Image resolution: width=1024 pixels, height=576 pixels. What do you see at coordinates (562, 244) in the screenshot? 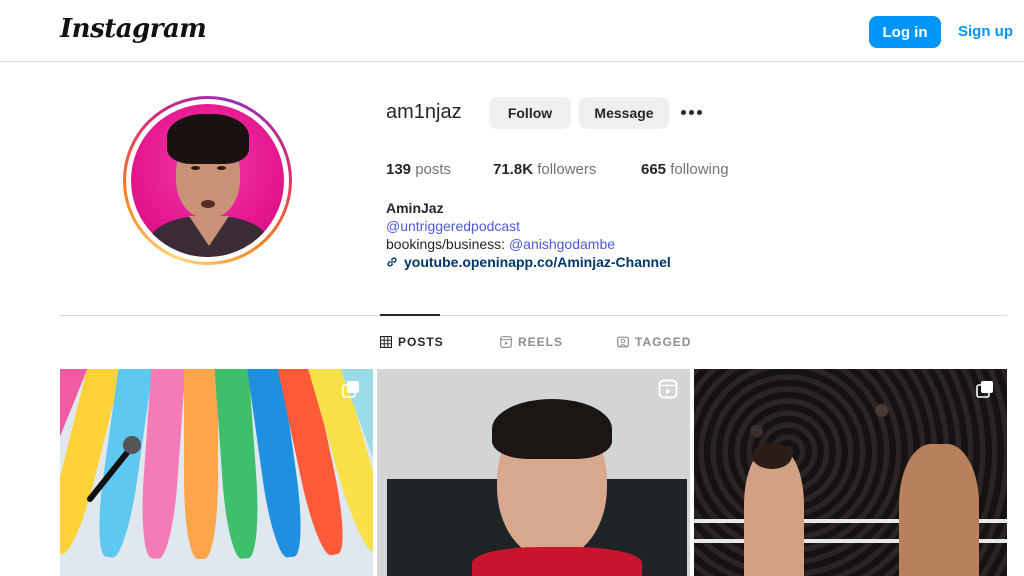
I see `bio-business-mention: @anishgodambe` at bounding box center [562, 244].